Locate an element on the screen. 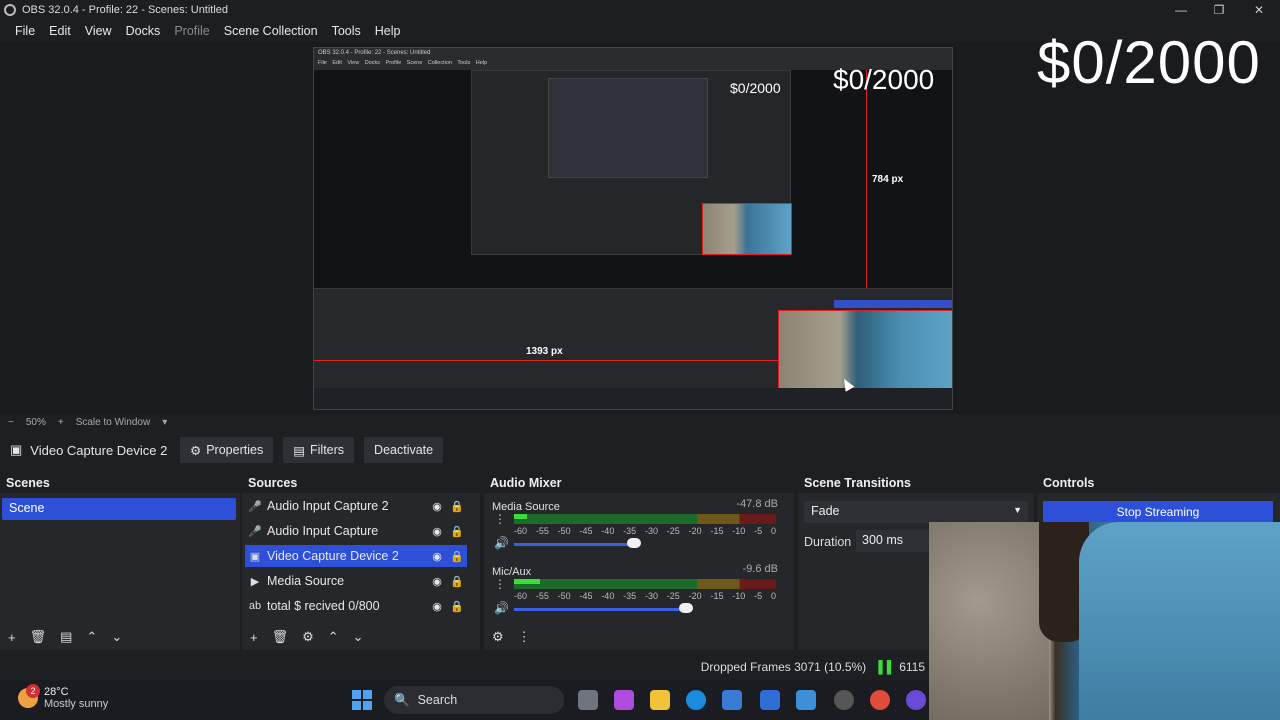 Image resolution: width=1280 pixels, height=720 pixels. store-icon is located at coordinates (732, 700).